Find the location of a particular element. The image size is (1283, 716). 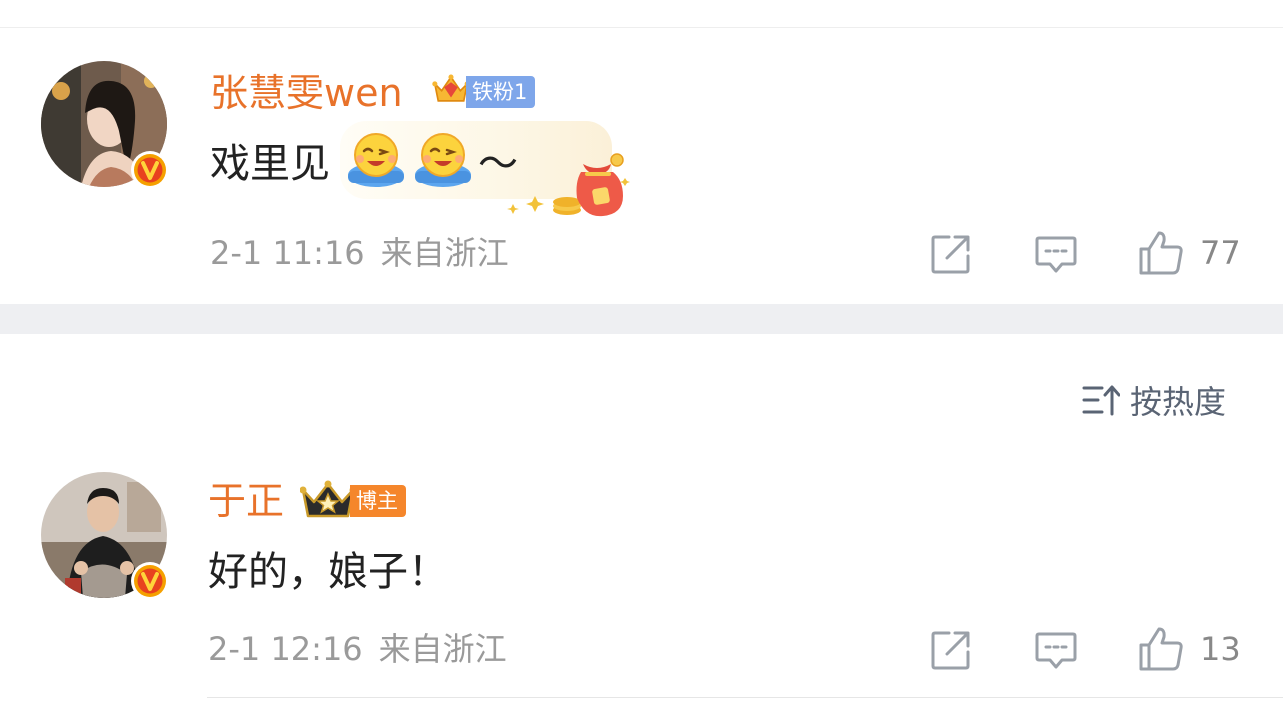

username: 于正 is located at coordinates (246, 501).